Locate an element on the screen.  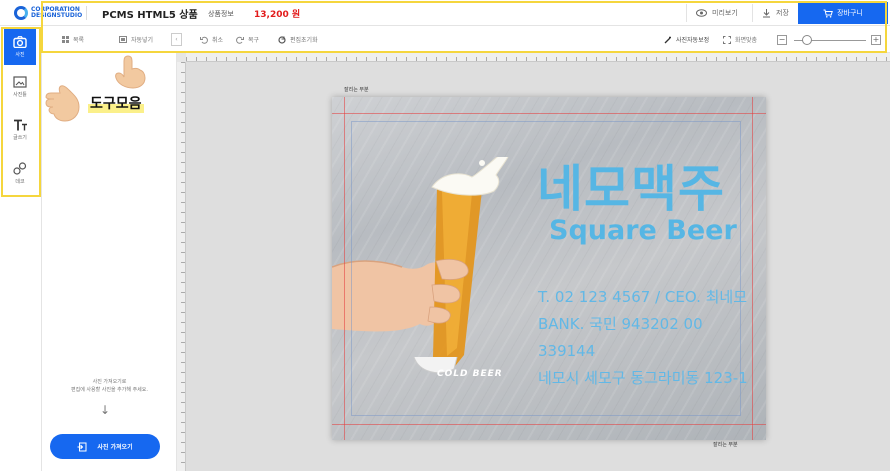
reset-edit-button: 편집초기화 is located at coordinates (298, 39).